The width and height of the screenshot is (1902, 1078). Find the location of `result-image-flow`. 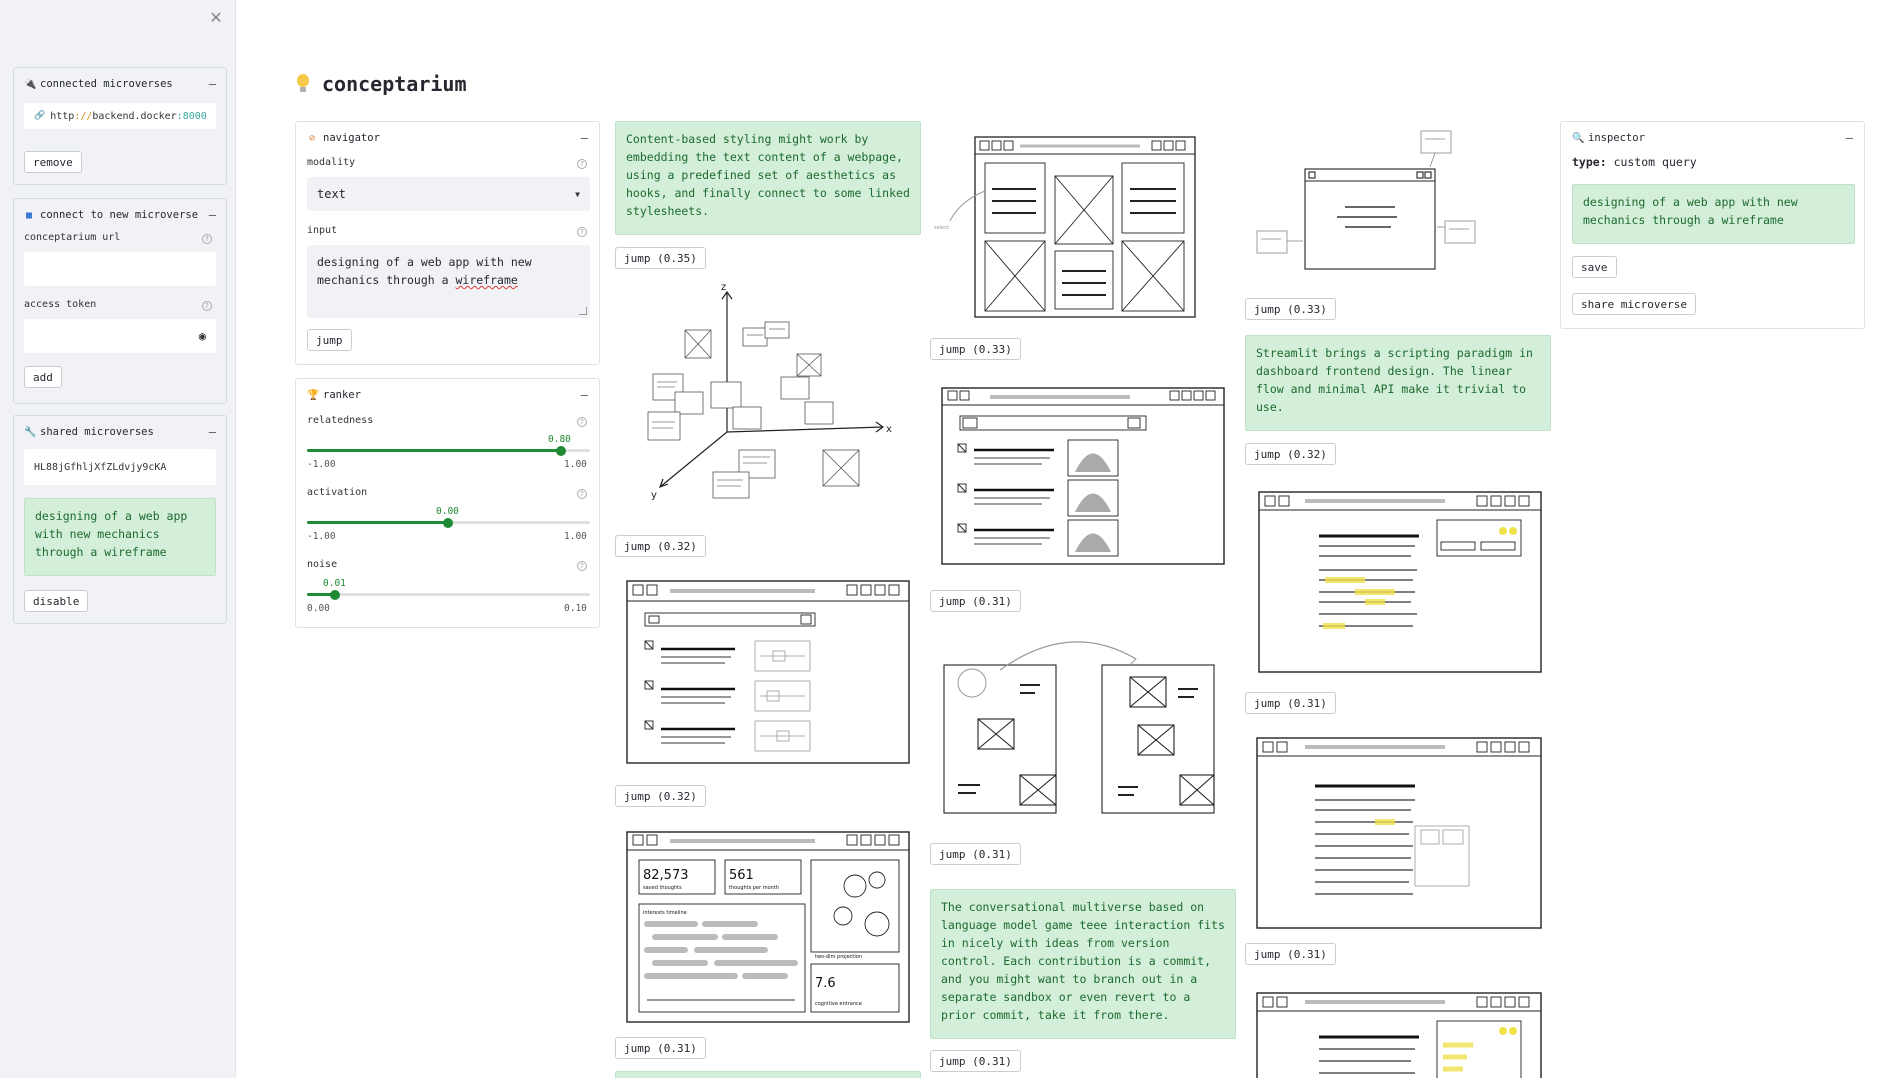

result-image-flow is located at coordinates (1369, 206).